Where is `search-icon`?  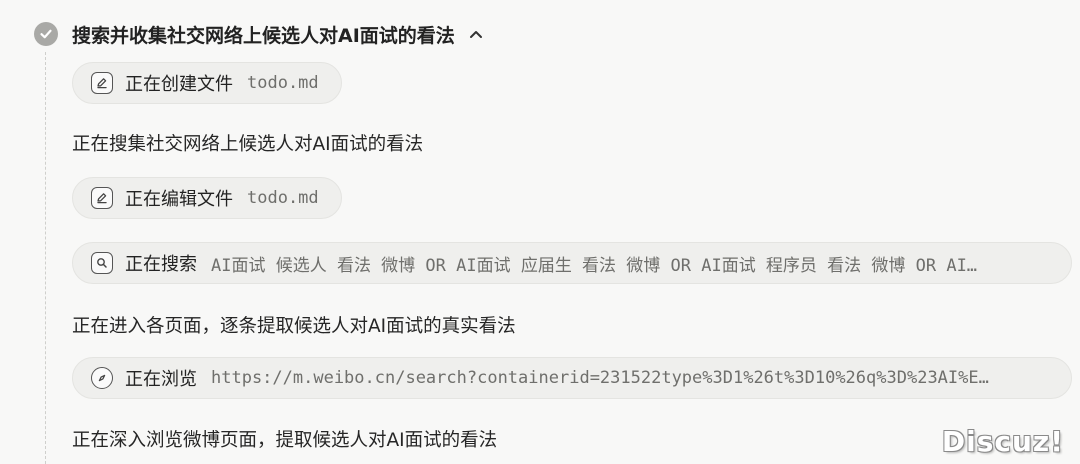
search-icon is located at coordinates (102, 263).